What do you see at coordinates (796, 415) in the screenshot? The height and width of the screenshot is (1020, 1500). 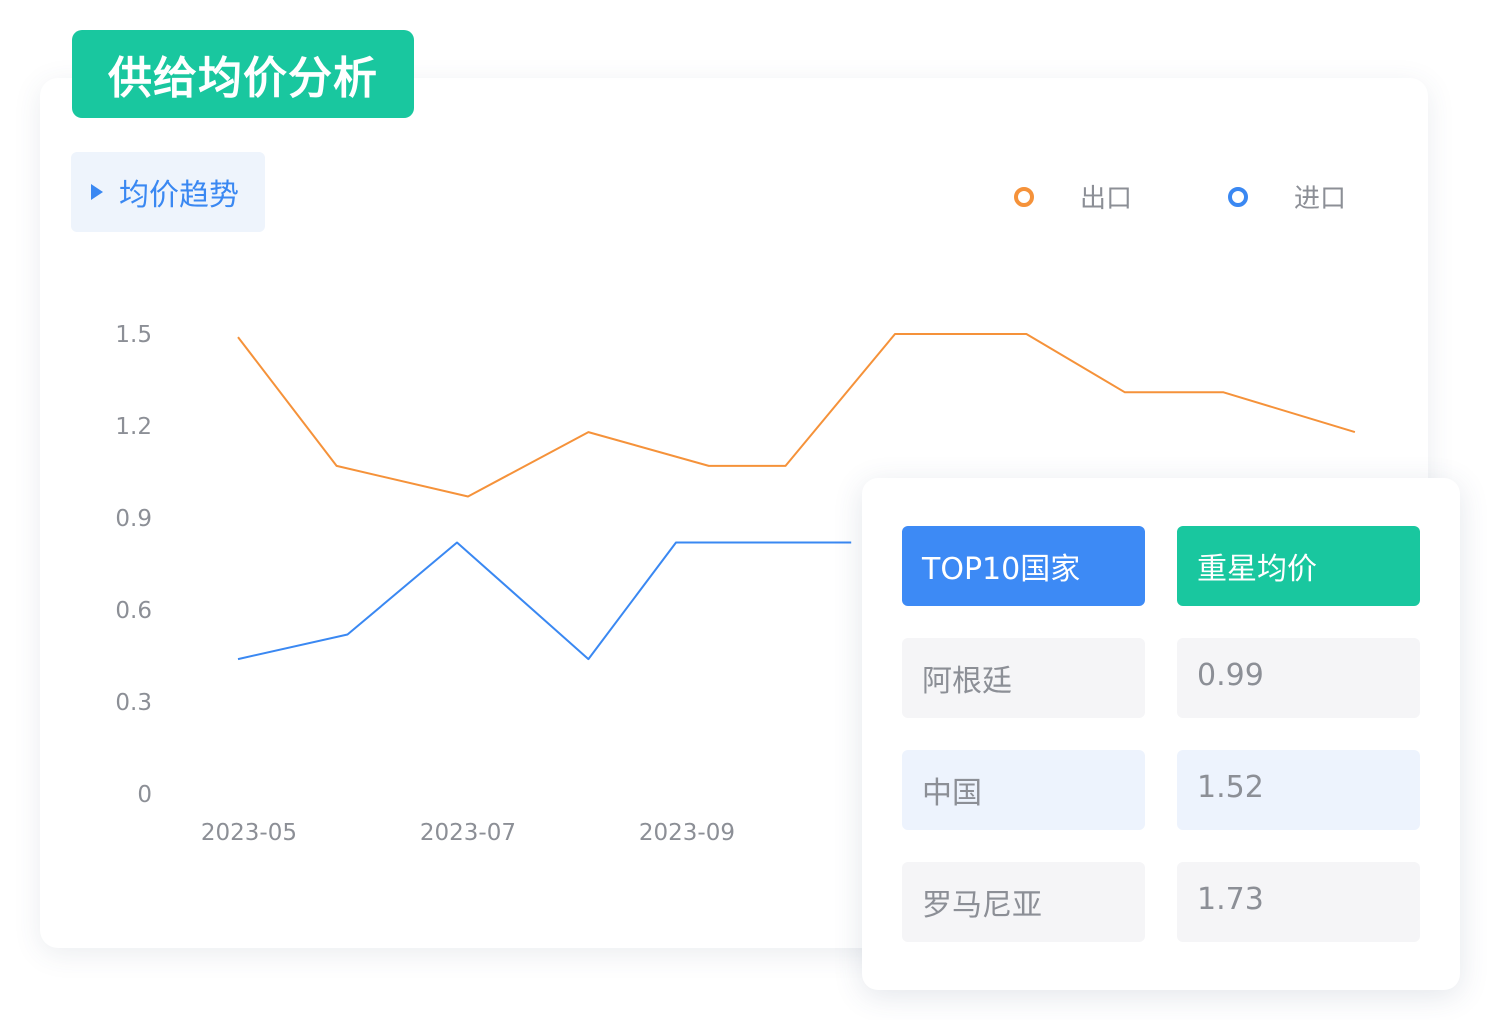 I see `series-line-export` at bounding box center [796, 415].